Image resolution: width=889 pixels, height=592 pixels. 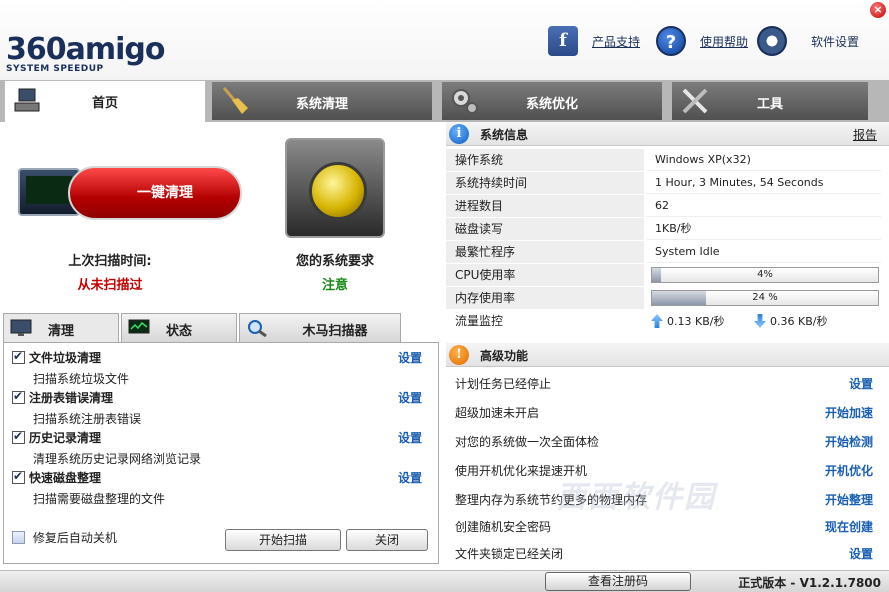 I want to click on registry-errors-settings-link: 设置, so click(x=410, y=397).